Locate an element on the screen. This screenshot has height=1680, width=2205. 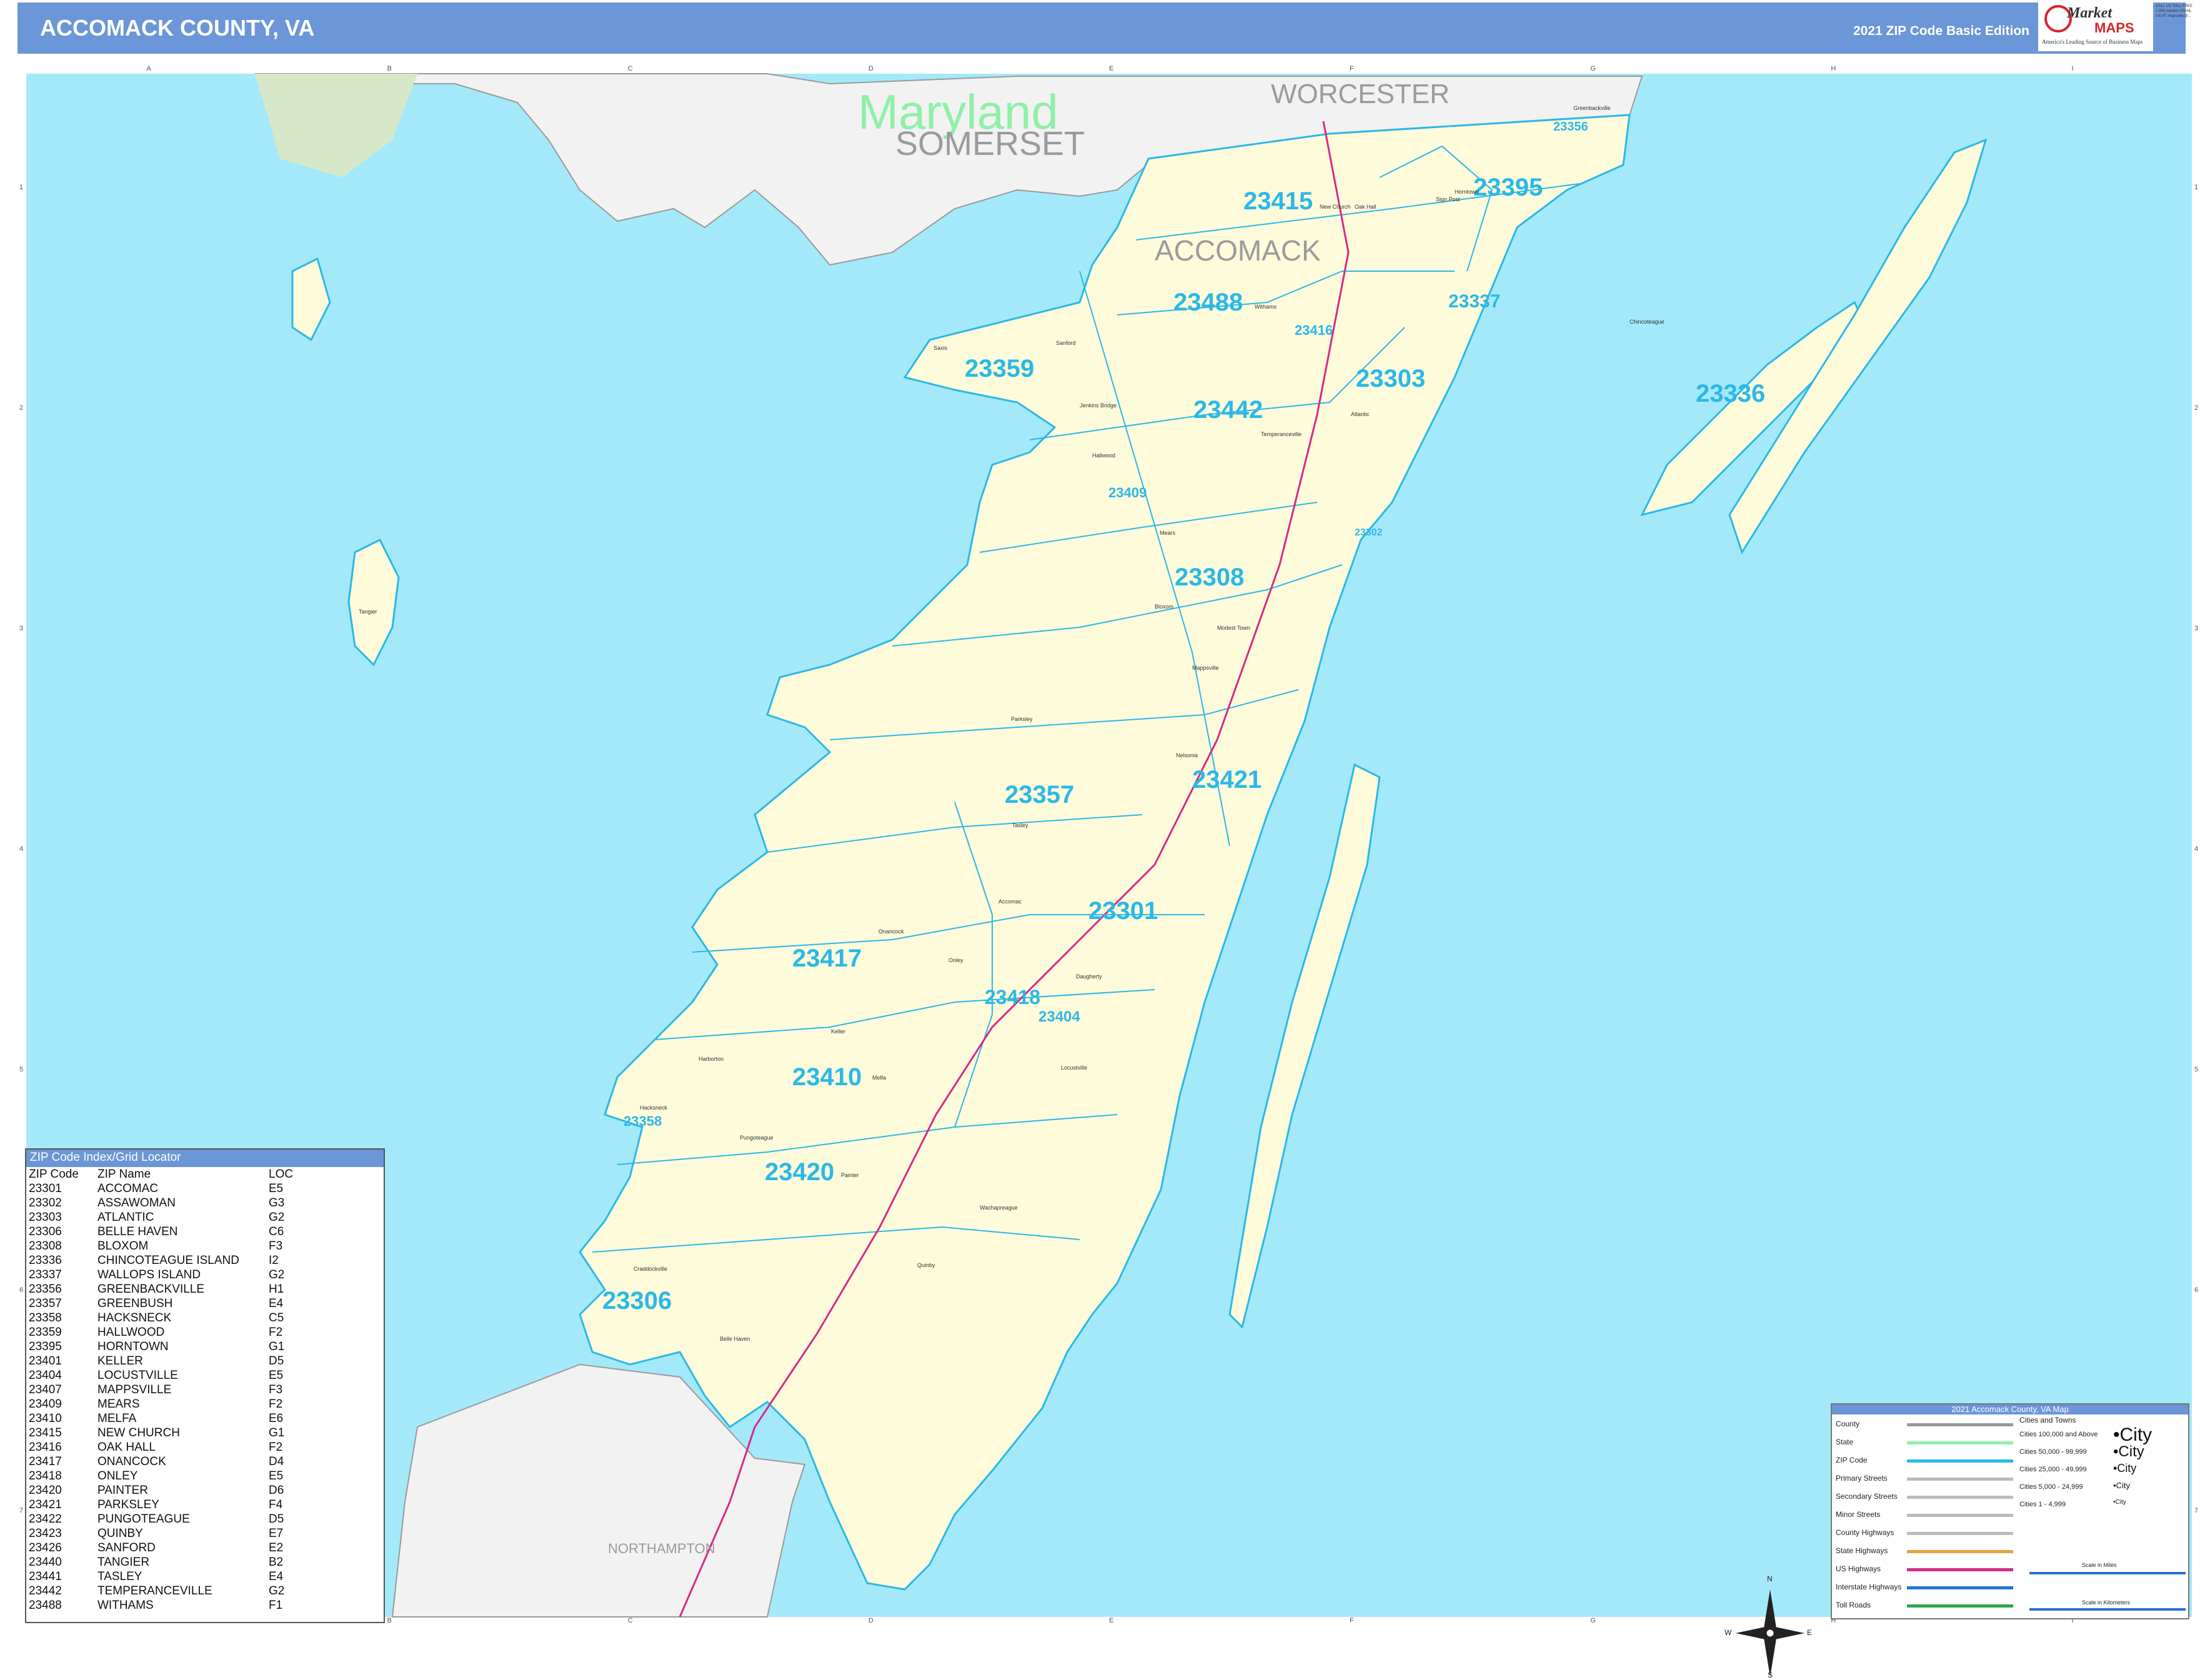
town-label: Oak Hall is located at coordinates (1365, 207).